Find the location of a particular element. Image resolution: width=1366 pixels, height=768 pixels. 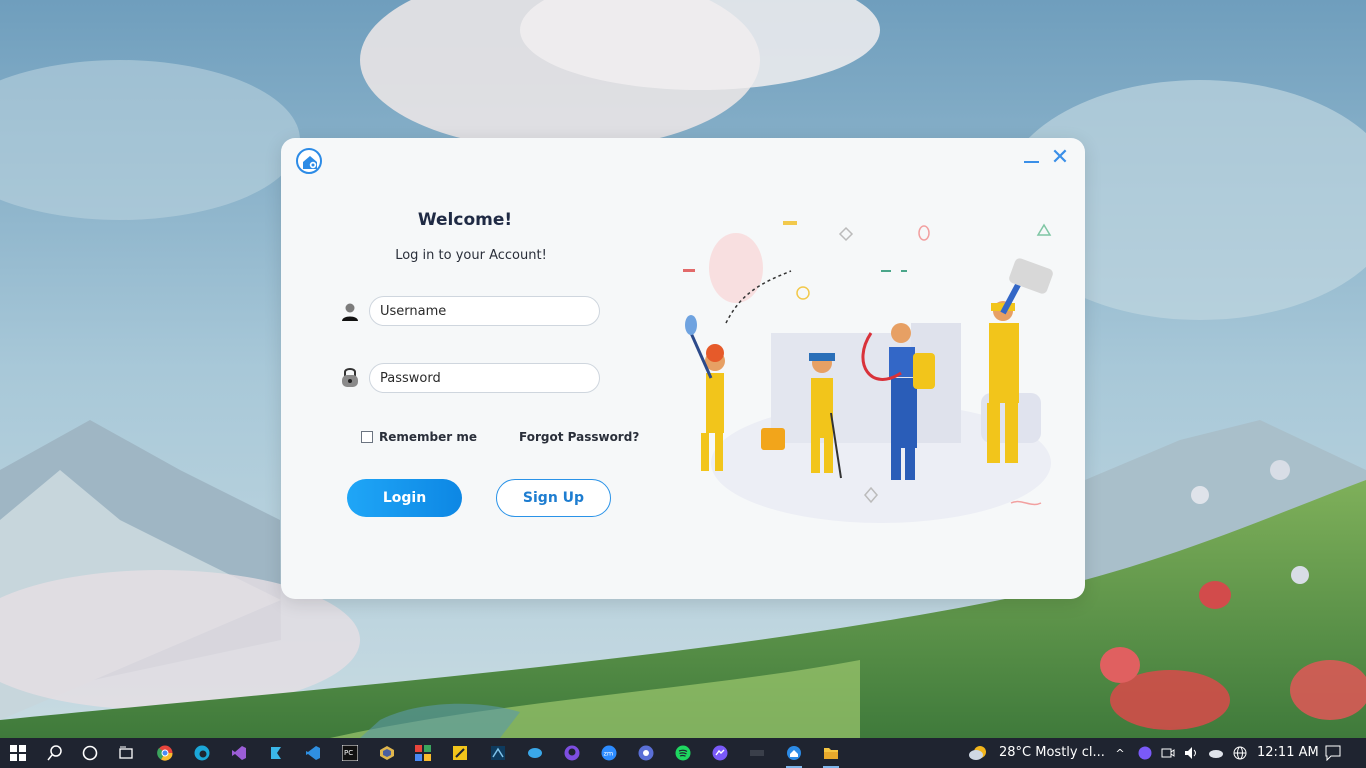

messenger-tray-icon is located at coordinates (1145, 753).